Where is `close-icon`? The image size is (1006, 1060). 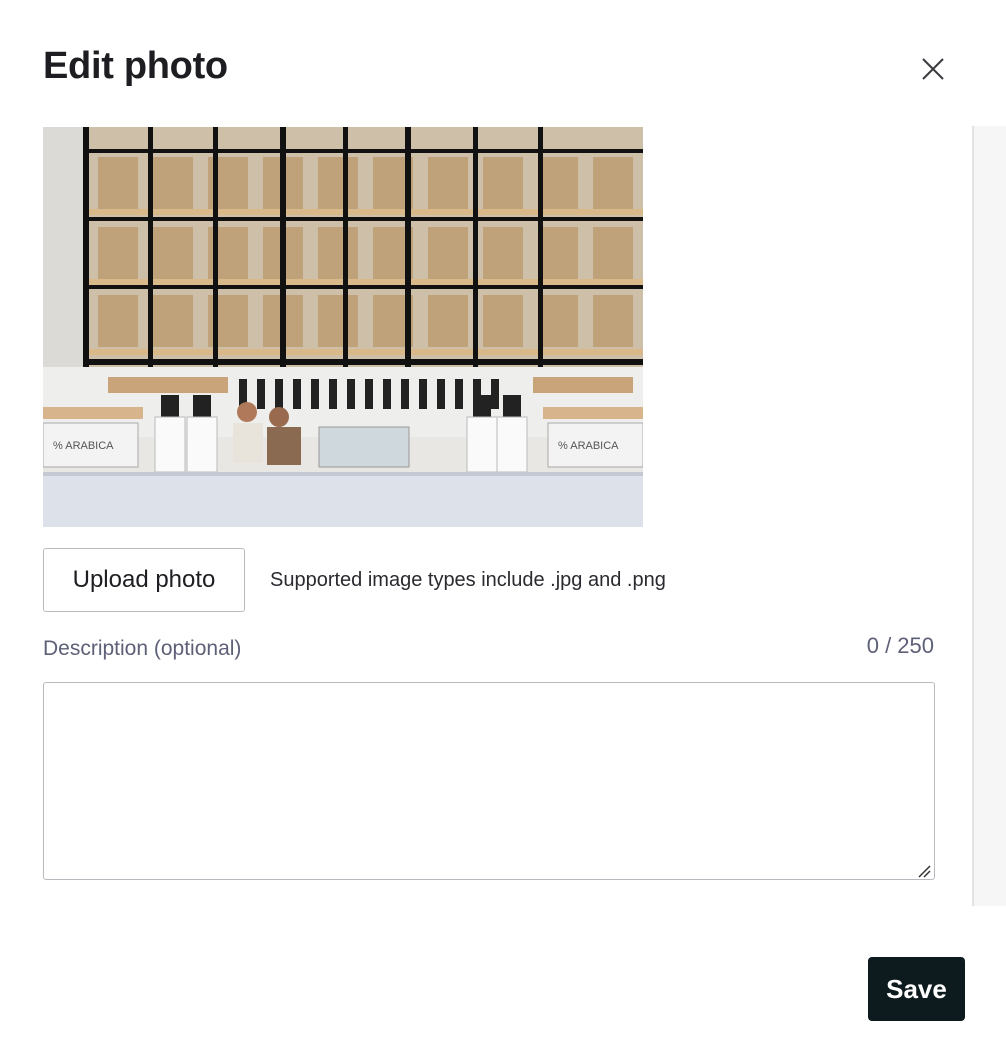
close-icon is located at coordinates (933, 69).